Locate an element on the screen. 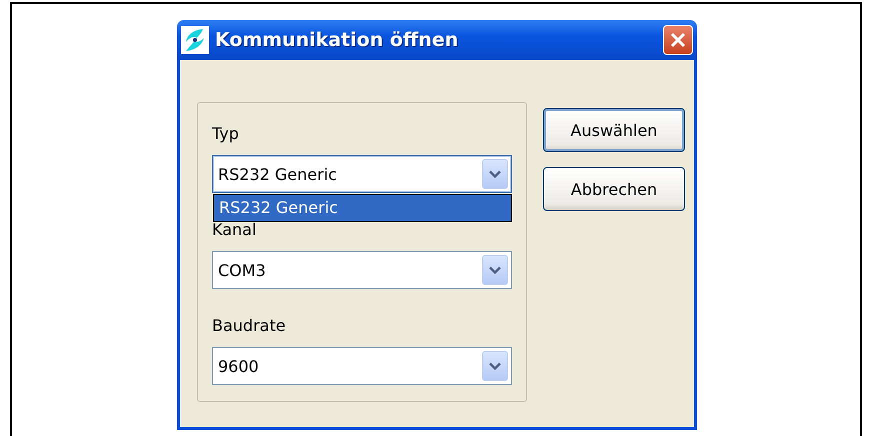  close-icon is located at coordinates (678, 40).